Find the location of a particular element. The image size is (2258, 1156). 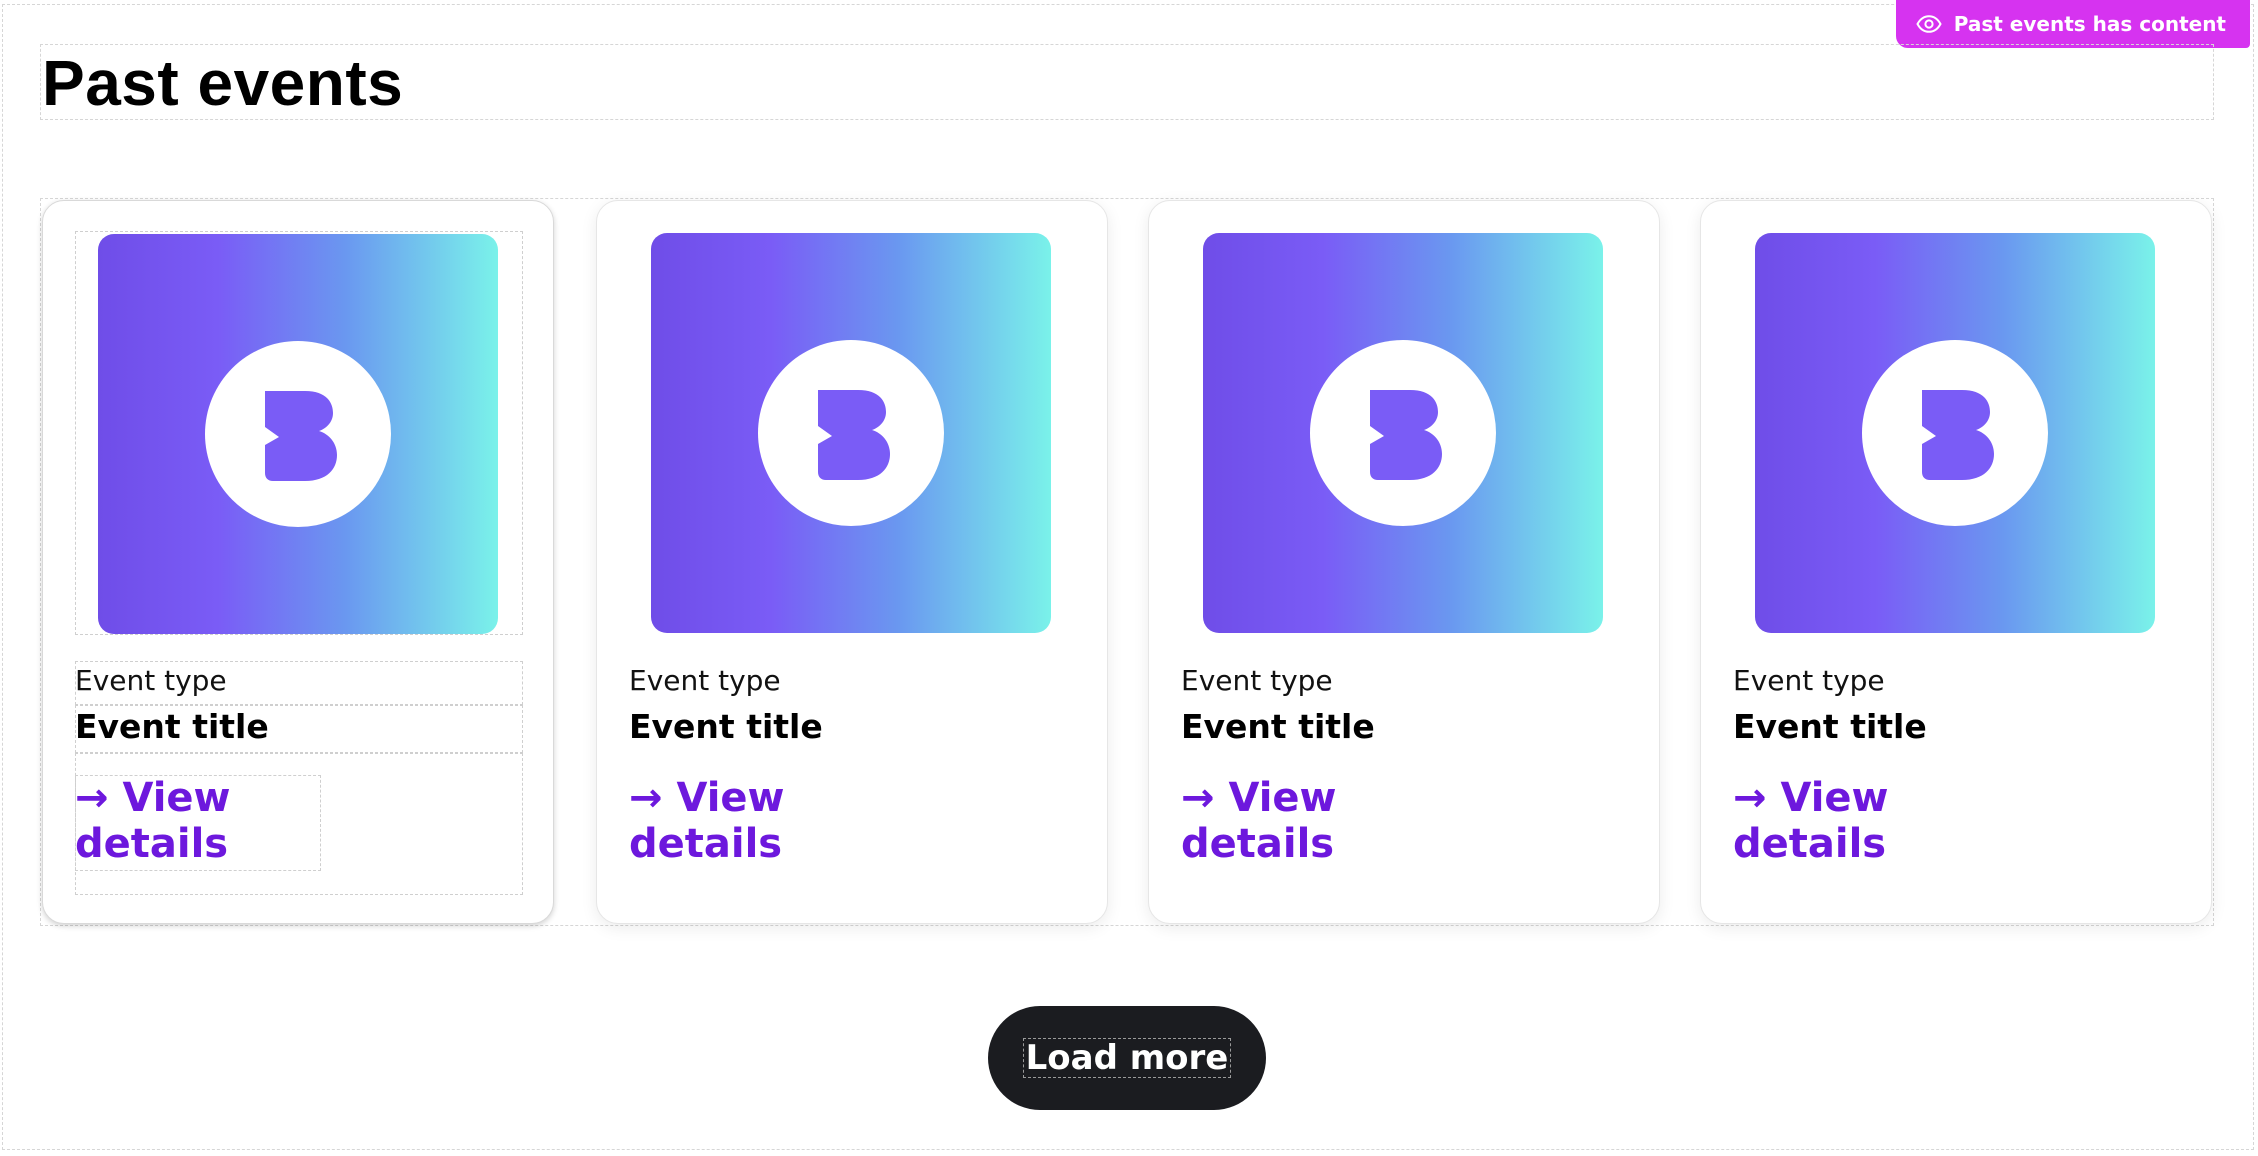

load-more-button: Load more is located at coordinates (1127, 1058).